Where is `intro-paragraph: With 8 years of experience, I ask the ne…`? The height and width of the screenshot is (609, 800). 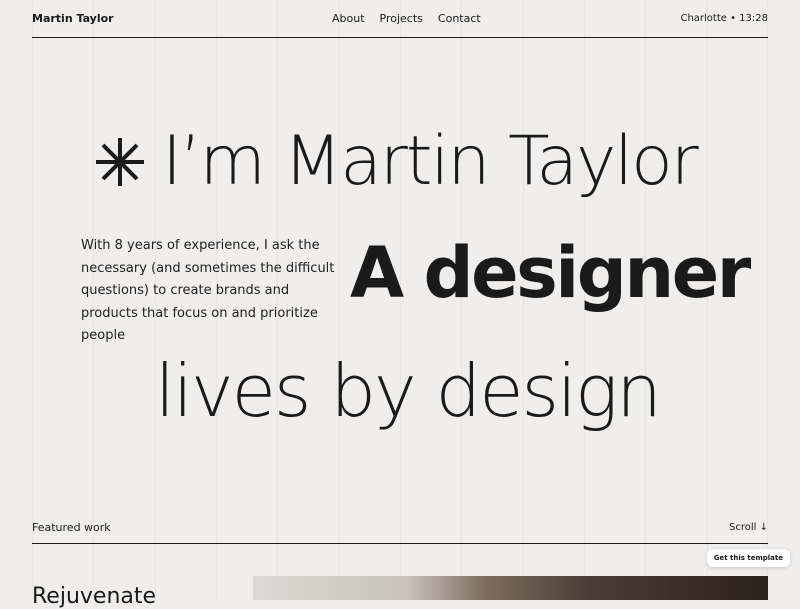
intro-paragraph: With 8 years of experience, I ask the ne… is located at coordinates (208, 290).